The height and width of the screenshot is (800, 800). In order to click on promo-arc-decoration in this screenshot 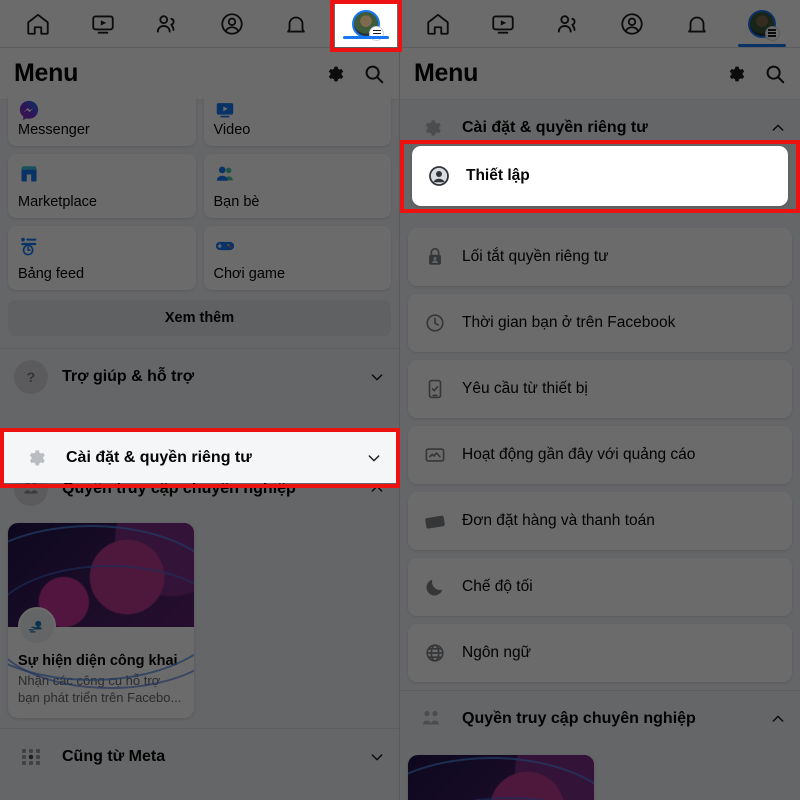, I will do `click(501, 778)`.